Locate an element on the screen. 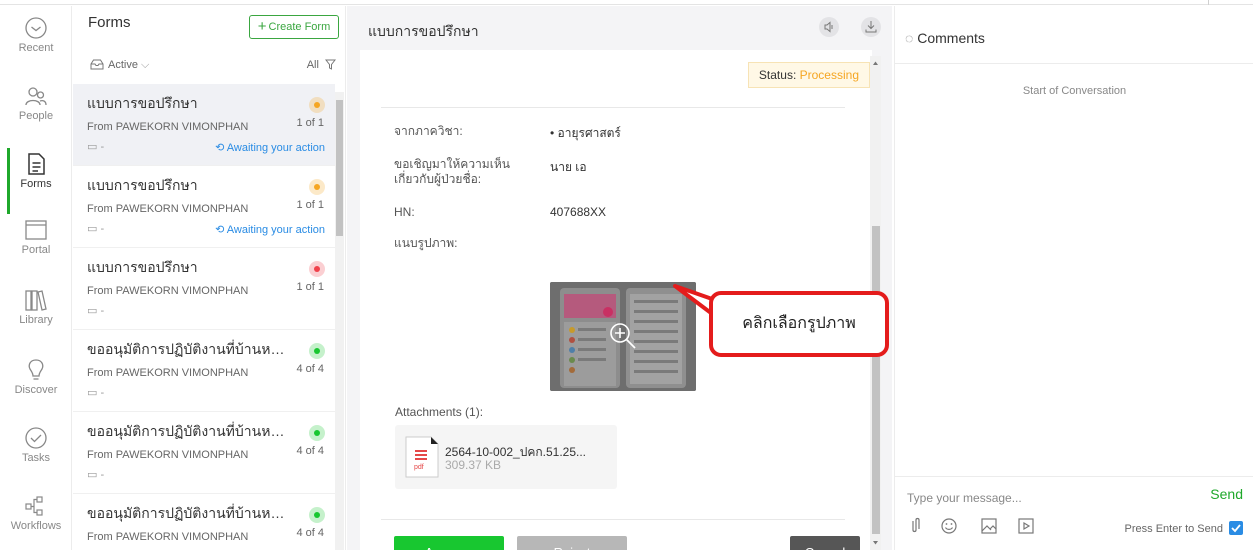 The image size is (1253, 550). status-badge: Status: Processing is located at coordinates (808, 75).